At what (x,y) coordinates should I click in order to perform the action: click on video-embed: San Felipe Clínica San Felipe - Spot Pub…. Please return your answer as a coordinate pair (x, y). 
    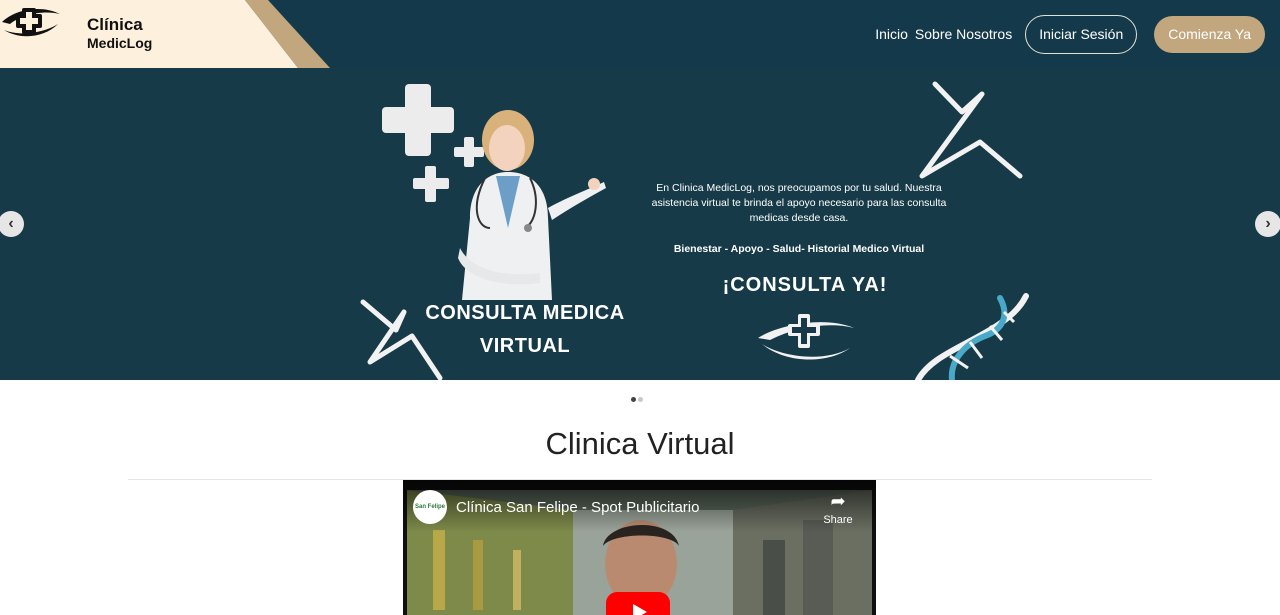
    Looking at the image, I should click on (639, 547).